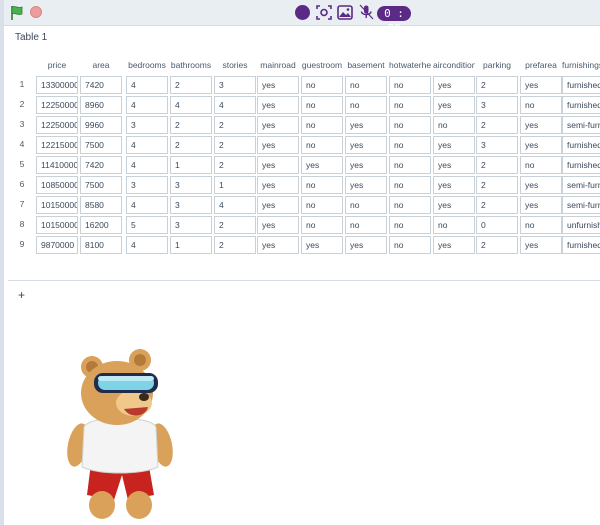 The width and height of the screenshot is (600, 525). What do you see at coordinates (57, 185) in the screenshot?
I see `table-cell: 10850000` at bounding box center [57, 185].